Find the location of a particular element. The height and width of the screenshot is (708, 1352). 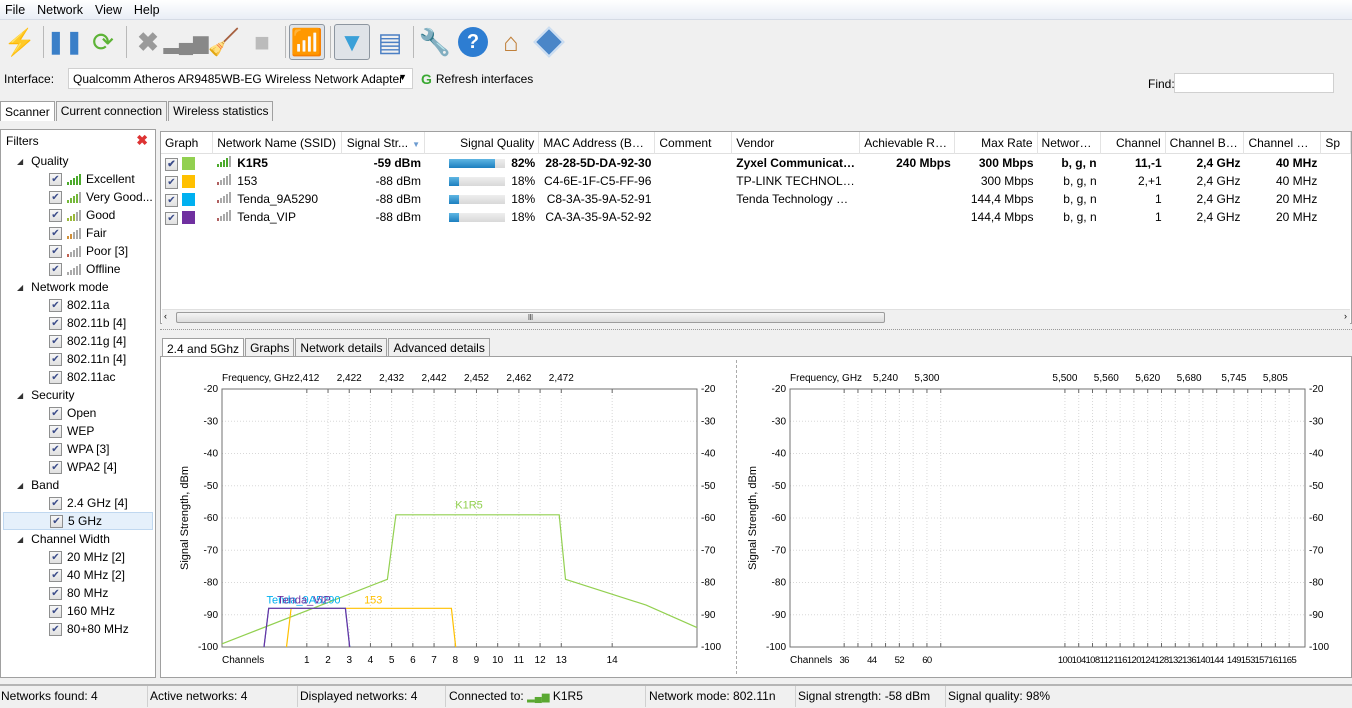

channel-tick-label: 120 is located at coordinates (1134, 660).